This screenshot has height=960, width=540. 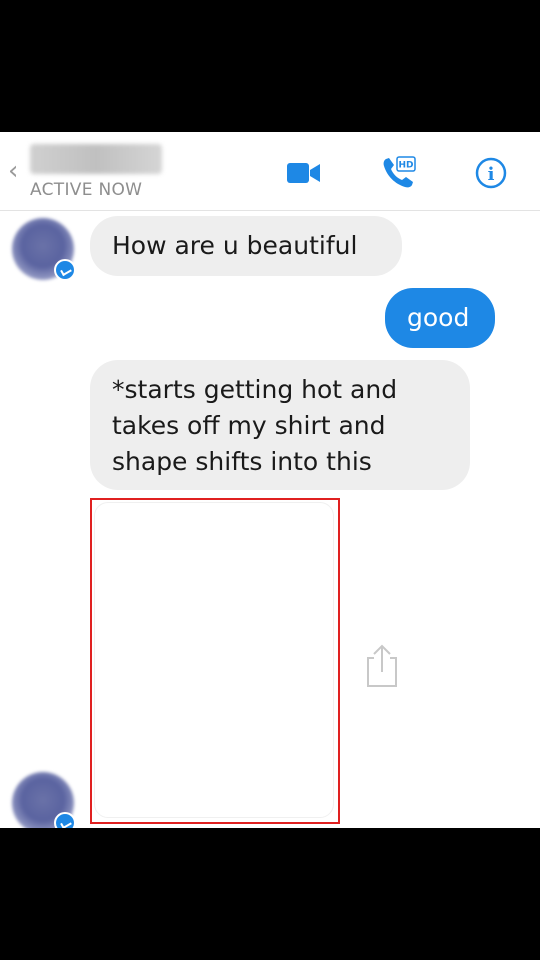 I want to click on chat-header: ‹ ACTIVE NOW HD i, so click(x=270, y=171).